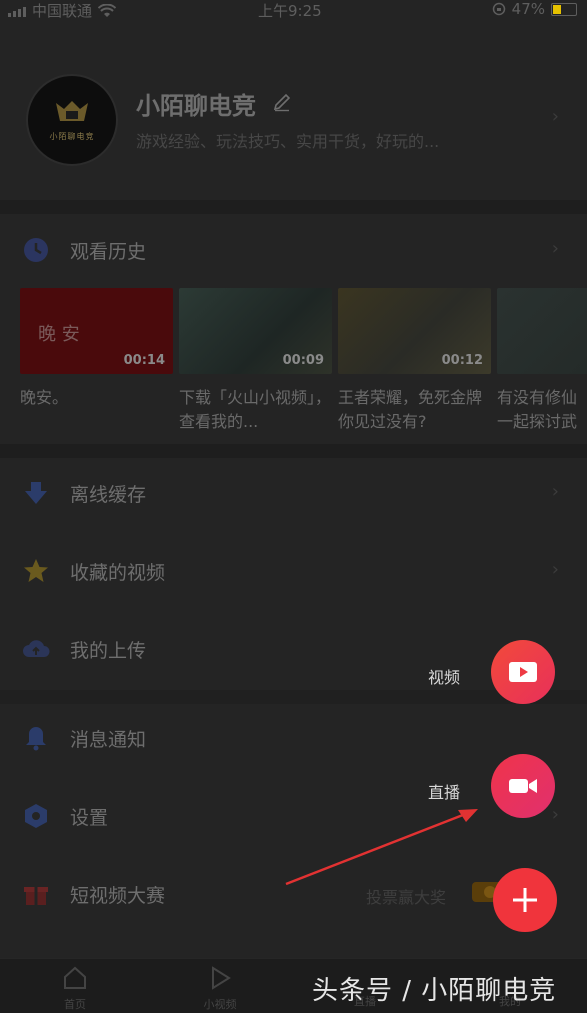 This screenshot has width=587, height=1013. What do you see at coordinates (406, 897) in the screenshot?
I see `vote-prize-text: 投票赢大奖` at bounding box center [406, 897].